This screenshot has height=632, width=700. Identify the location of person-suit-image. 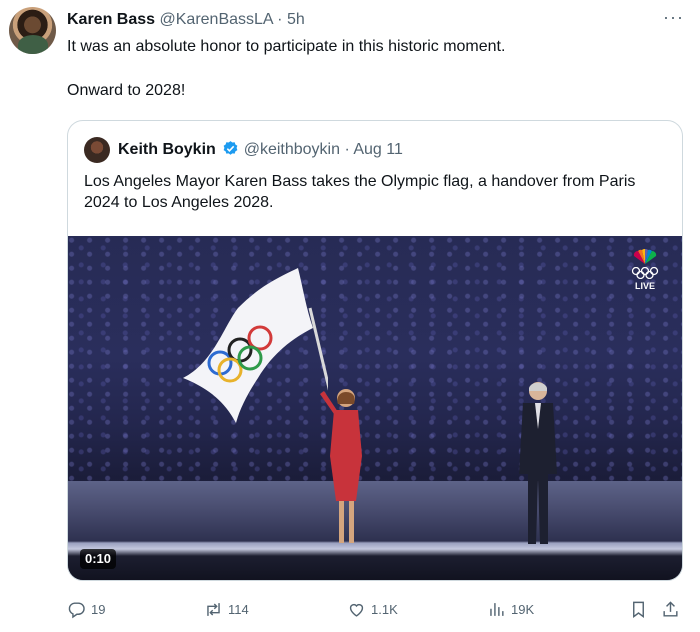
(538, 463).